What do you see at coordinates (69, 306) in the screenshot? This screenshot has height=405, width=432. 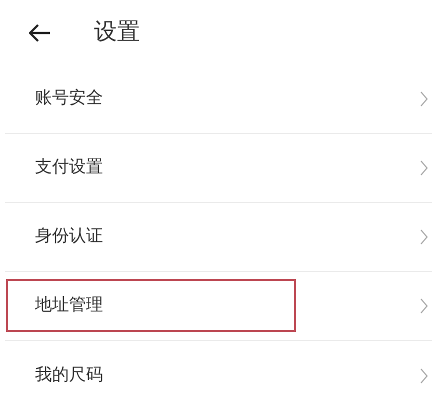 I see `settings-item-label: 地址管理` at bounding box center [69, 306].